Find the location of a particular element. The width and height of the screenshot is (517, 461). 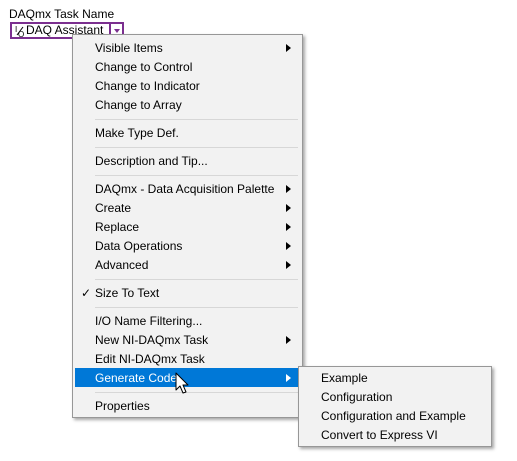

menu-item-change-to-indicator: Change to Indicator is located at coordinates (187, 85).